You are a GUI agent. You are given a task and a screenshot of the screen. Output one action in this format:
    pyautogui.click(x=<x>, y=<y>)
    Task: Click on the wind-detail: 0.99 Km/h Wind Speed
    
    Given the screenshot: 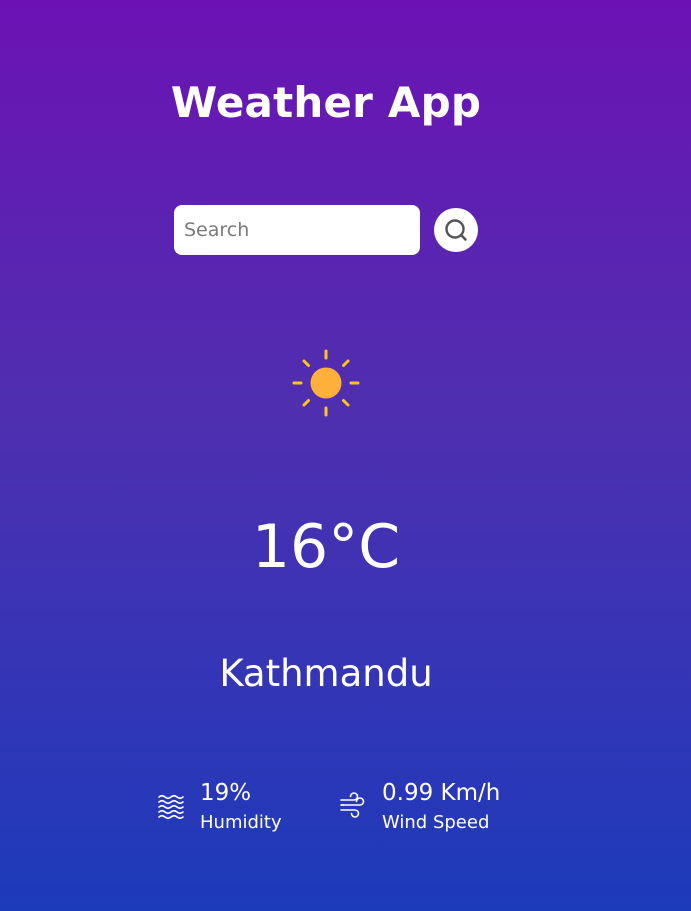 What is the action you would take?
    pyautogui.click(x=419, y=808)
    